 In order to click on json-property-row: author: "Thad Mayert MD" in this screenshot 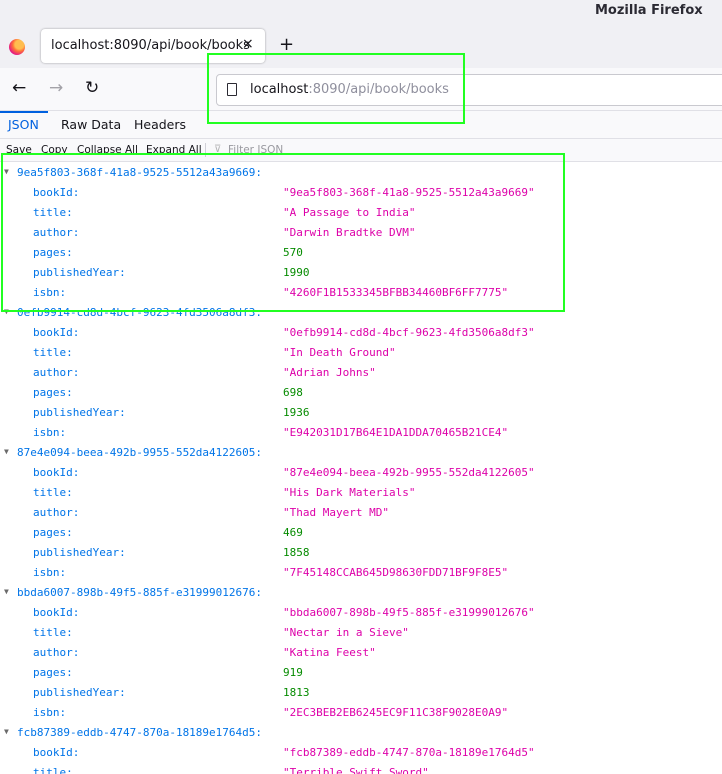, I will do `click(361, 513)`.